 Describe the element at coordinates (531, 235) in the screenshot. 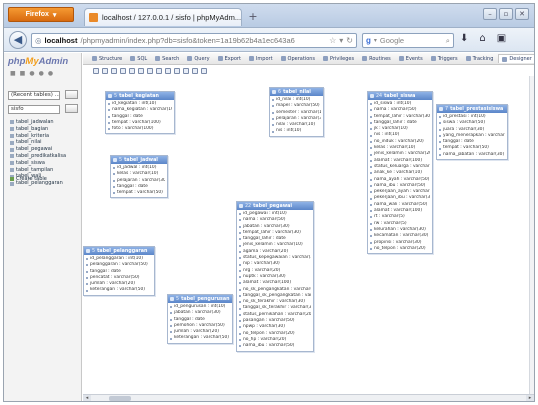

I see `vertical-scrollbar` at that location.